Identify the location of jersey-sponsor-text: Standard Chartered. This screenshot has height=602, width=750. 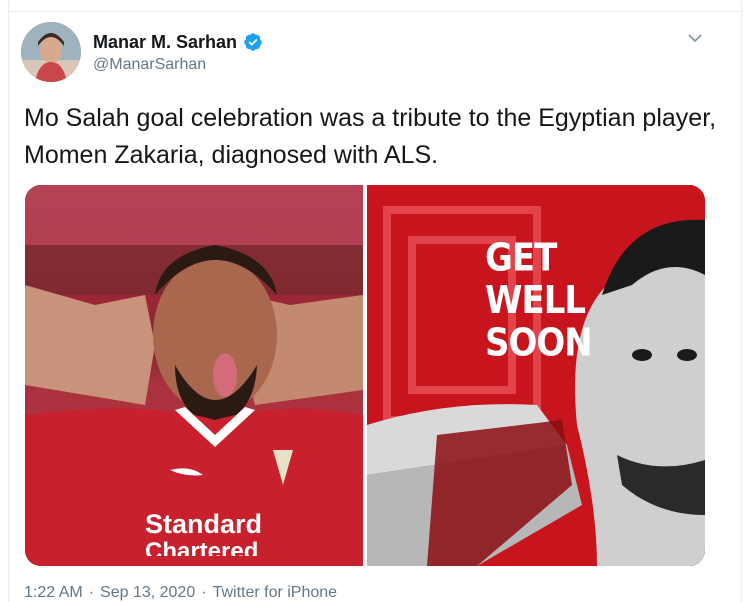
(204, 532).